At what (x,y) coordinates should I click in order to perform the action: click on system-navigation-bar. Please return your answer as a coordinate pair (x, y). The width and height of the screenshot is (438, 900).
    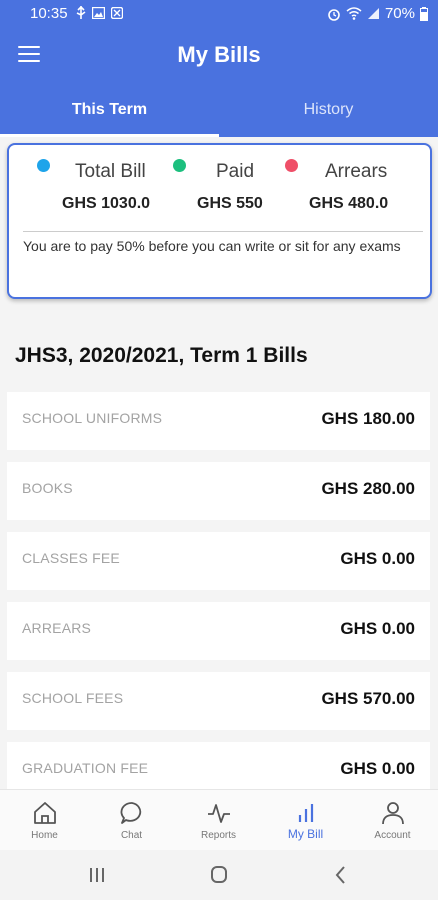
    Looking at the image, I should click on (219, 875).